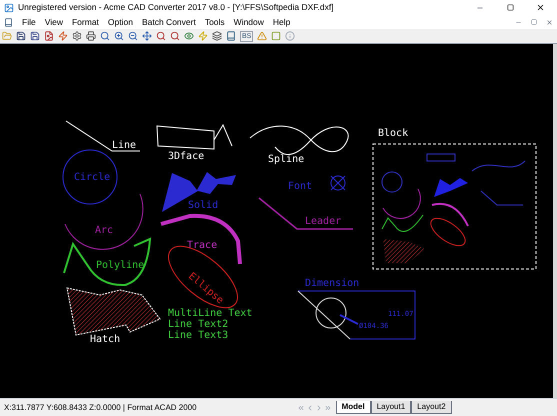 The image size is (557, 416). I want to click on menu-item: File, so click(29, 22).